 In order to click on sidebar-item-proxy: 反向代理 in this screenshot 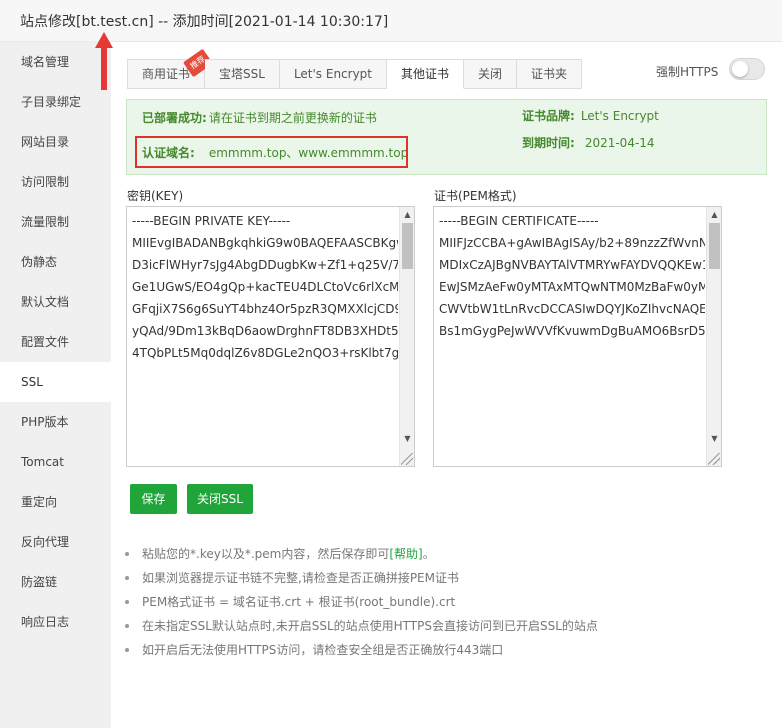, I will do `click(55, 542)`.